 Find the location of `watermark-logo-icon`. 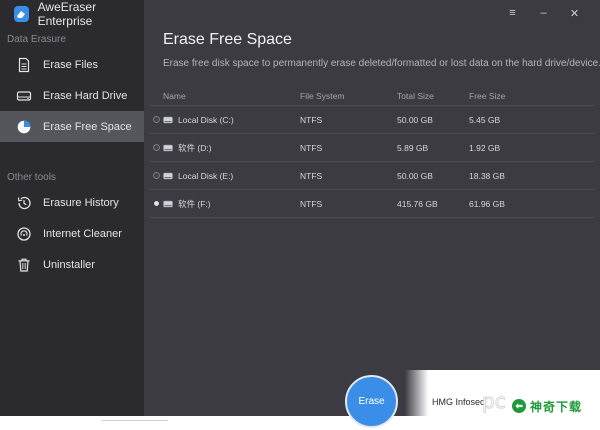

watermark-logo-icon is located at coordinates (519, 406).